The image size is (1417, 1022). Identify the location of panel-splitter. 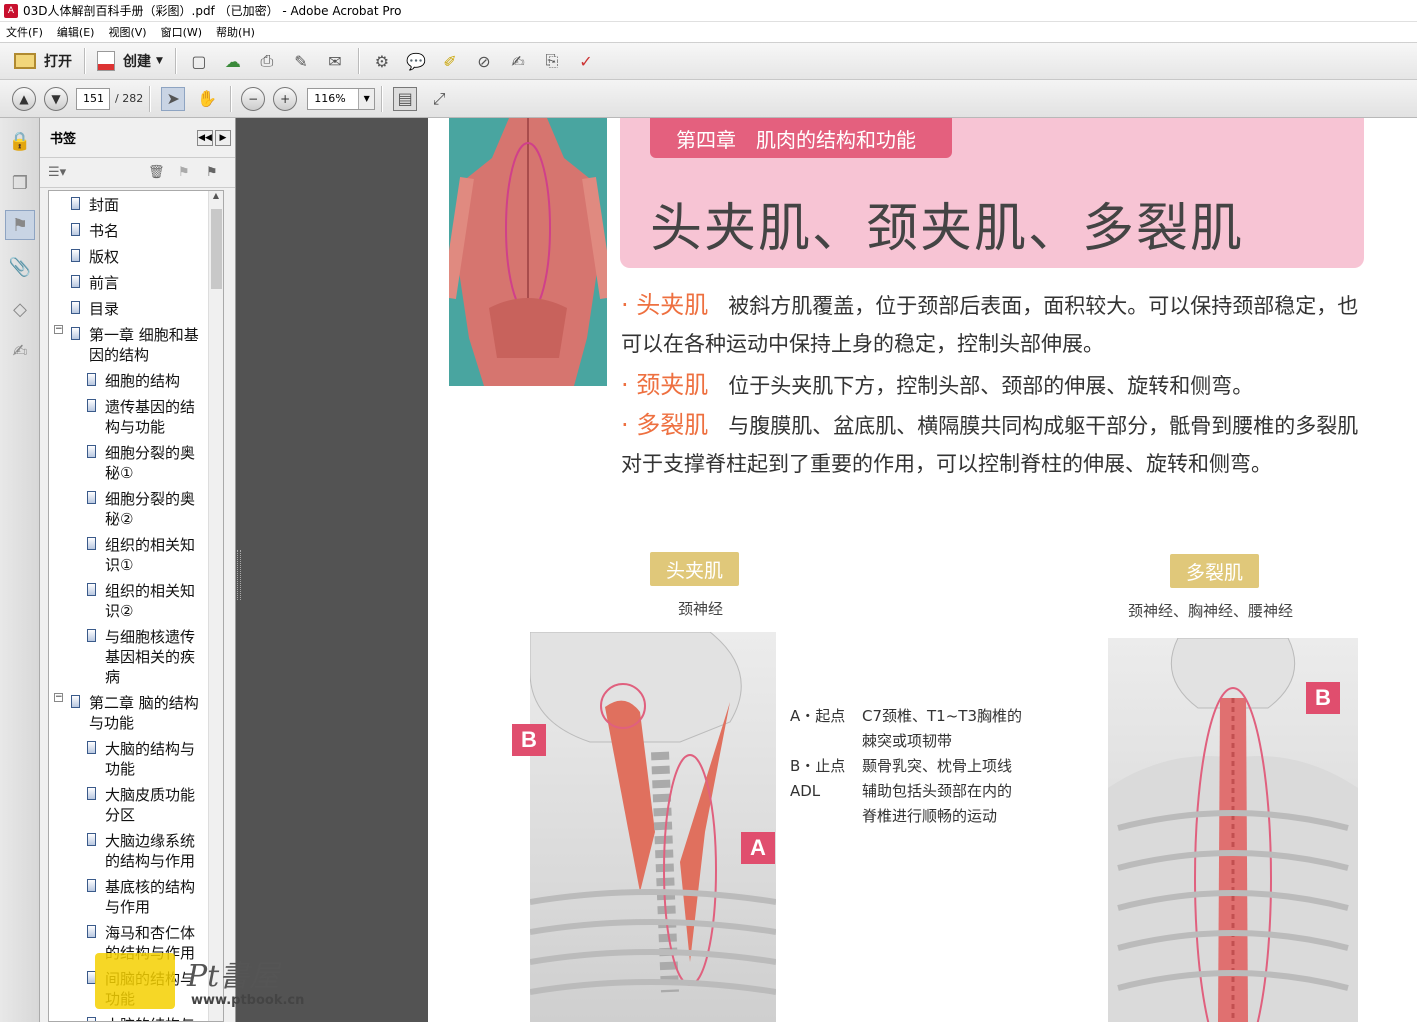
(239, 575).